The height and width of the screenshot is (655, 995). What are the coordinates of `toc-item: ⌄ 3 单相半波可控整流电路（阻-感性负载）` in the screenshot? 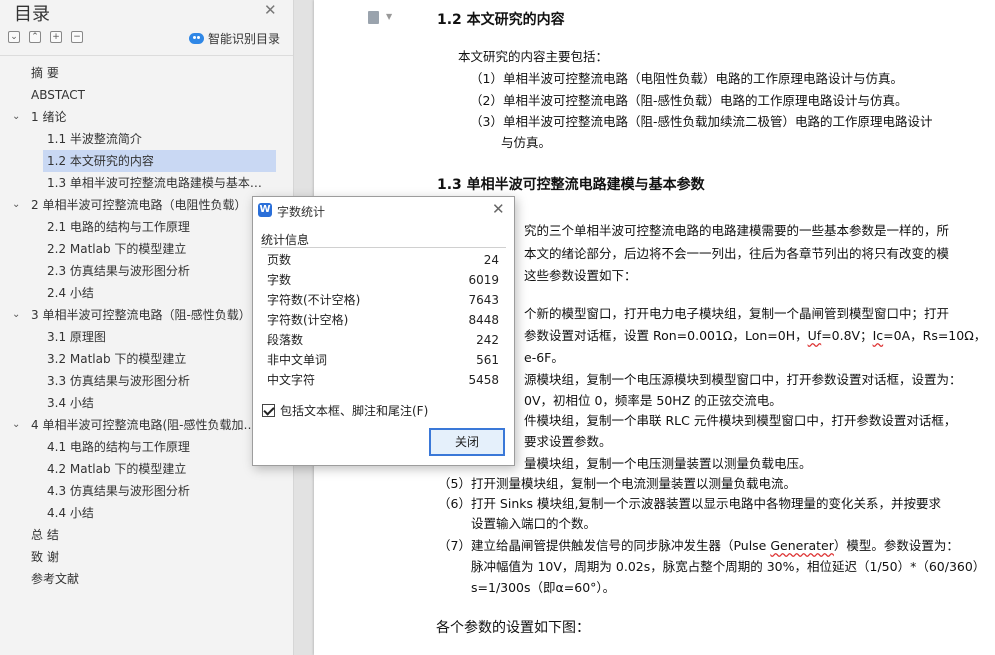 It's located at (140, 315).